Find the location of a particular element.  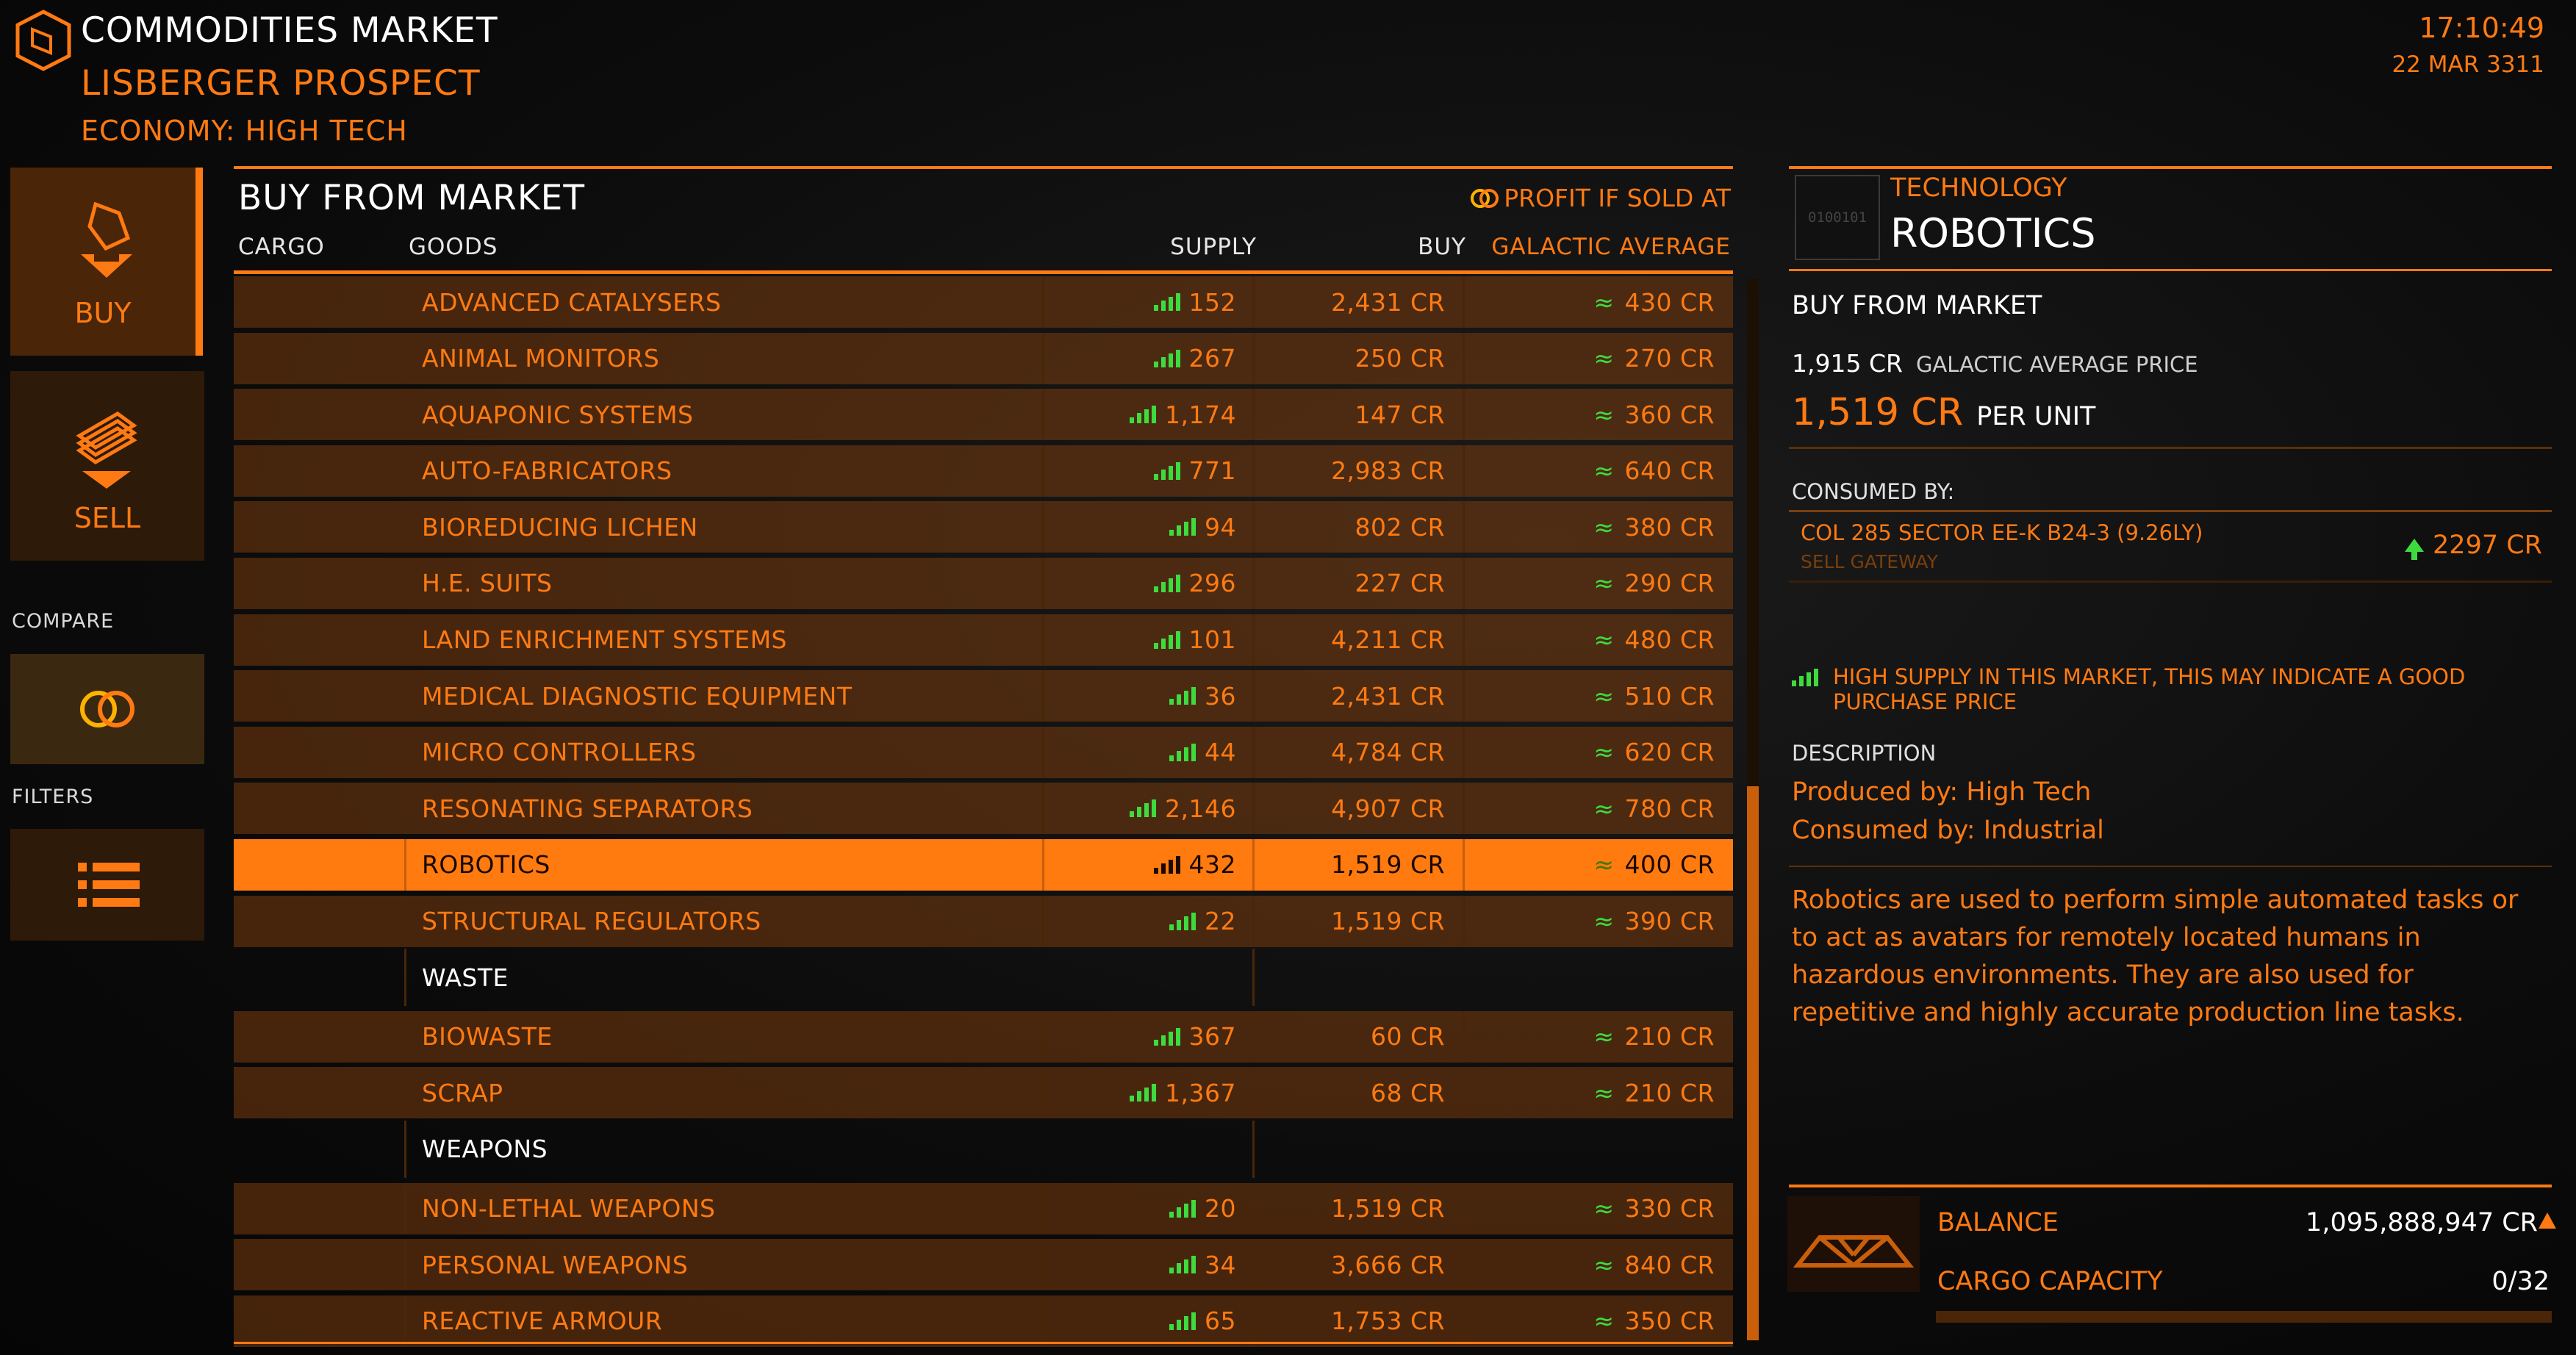

footer-rule is located at coordinates (2170, 1186).